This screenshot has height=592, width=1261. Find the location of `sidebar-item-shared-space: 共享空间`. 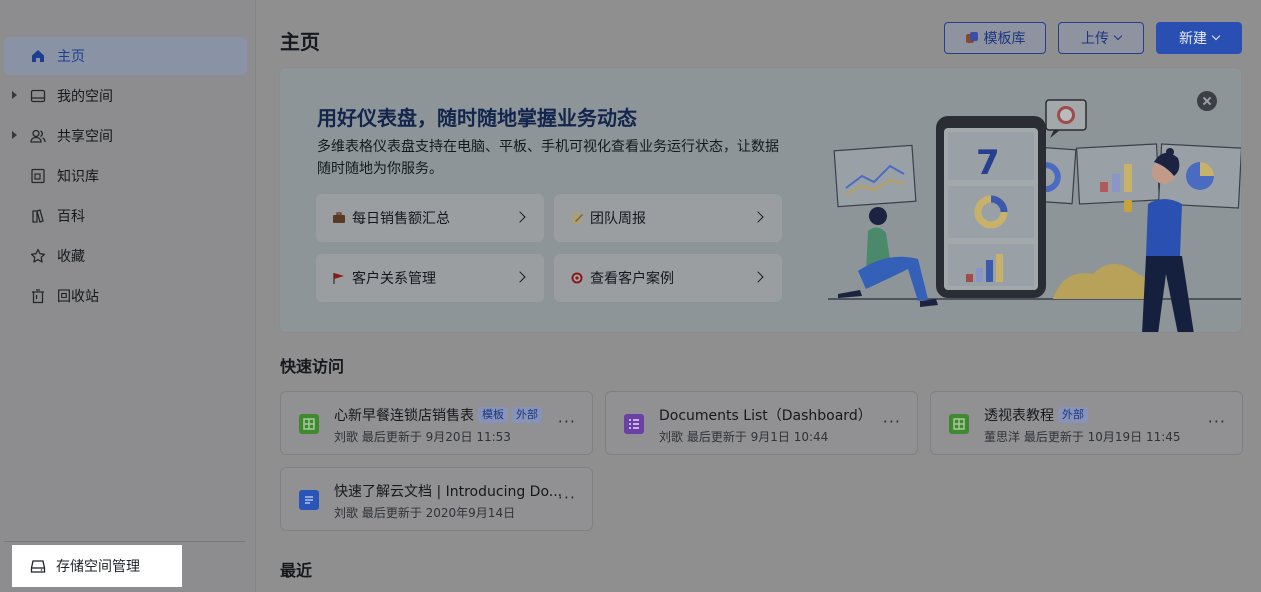

sidebar-item-shared-space: 共享空间 is located at coordinates (125, 136).